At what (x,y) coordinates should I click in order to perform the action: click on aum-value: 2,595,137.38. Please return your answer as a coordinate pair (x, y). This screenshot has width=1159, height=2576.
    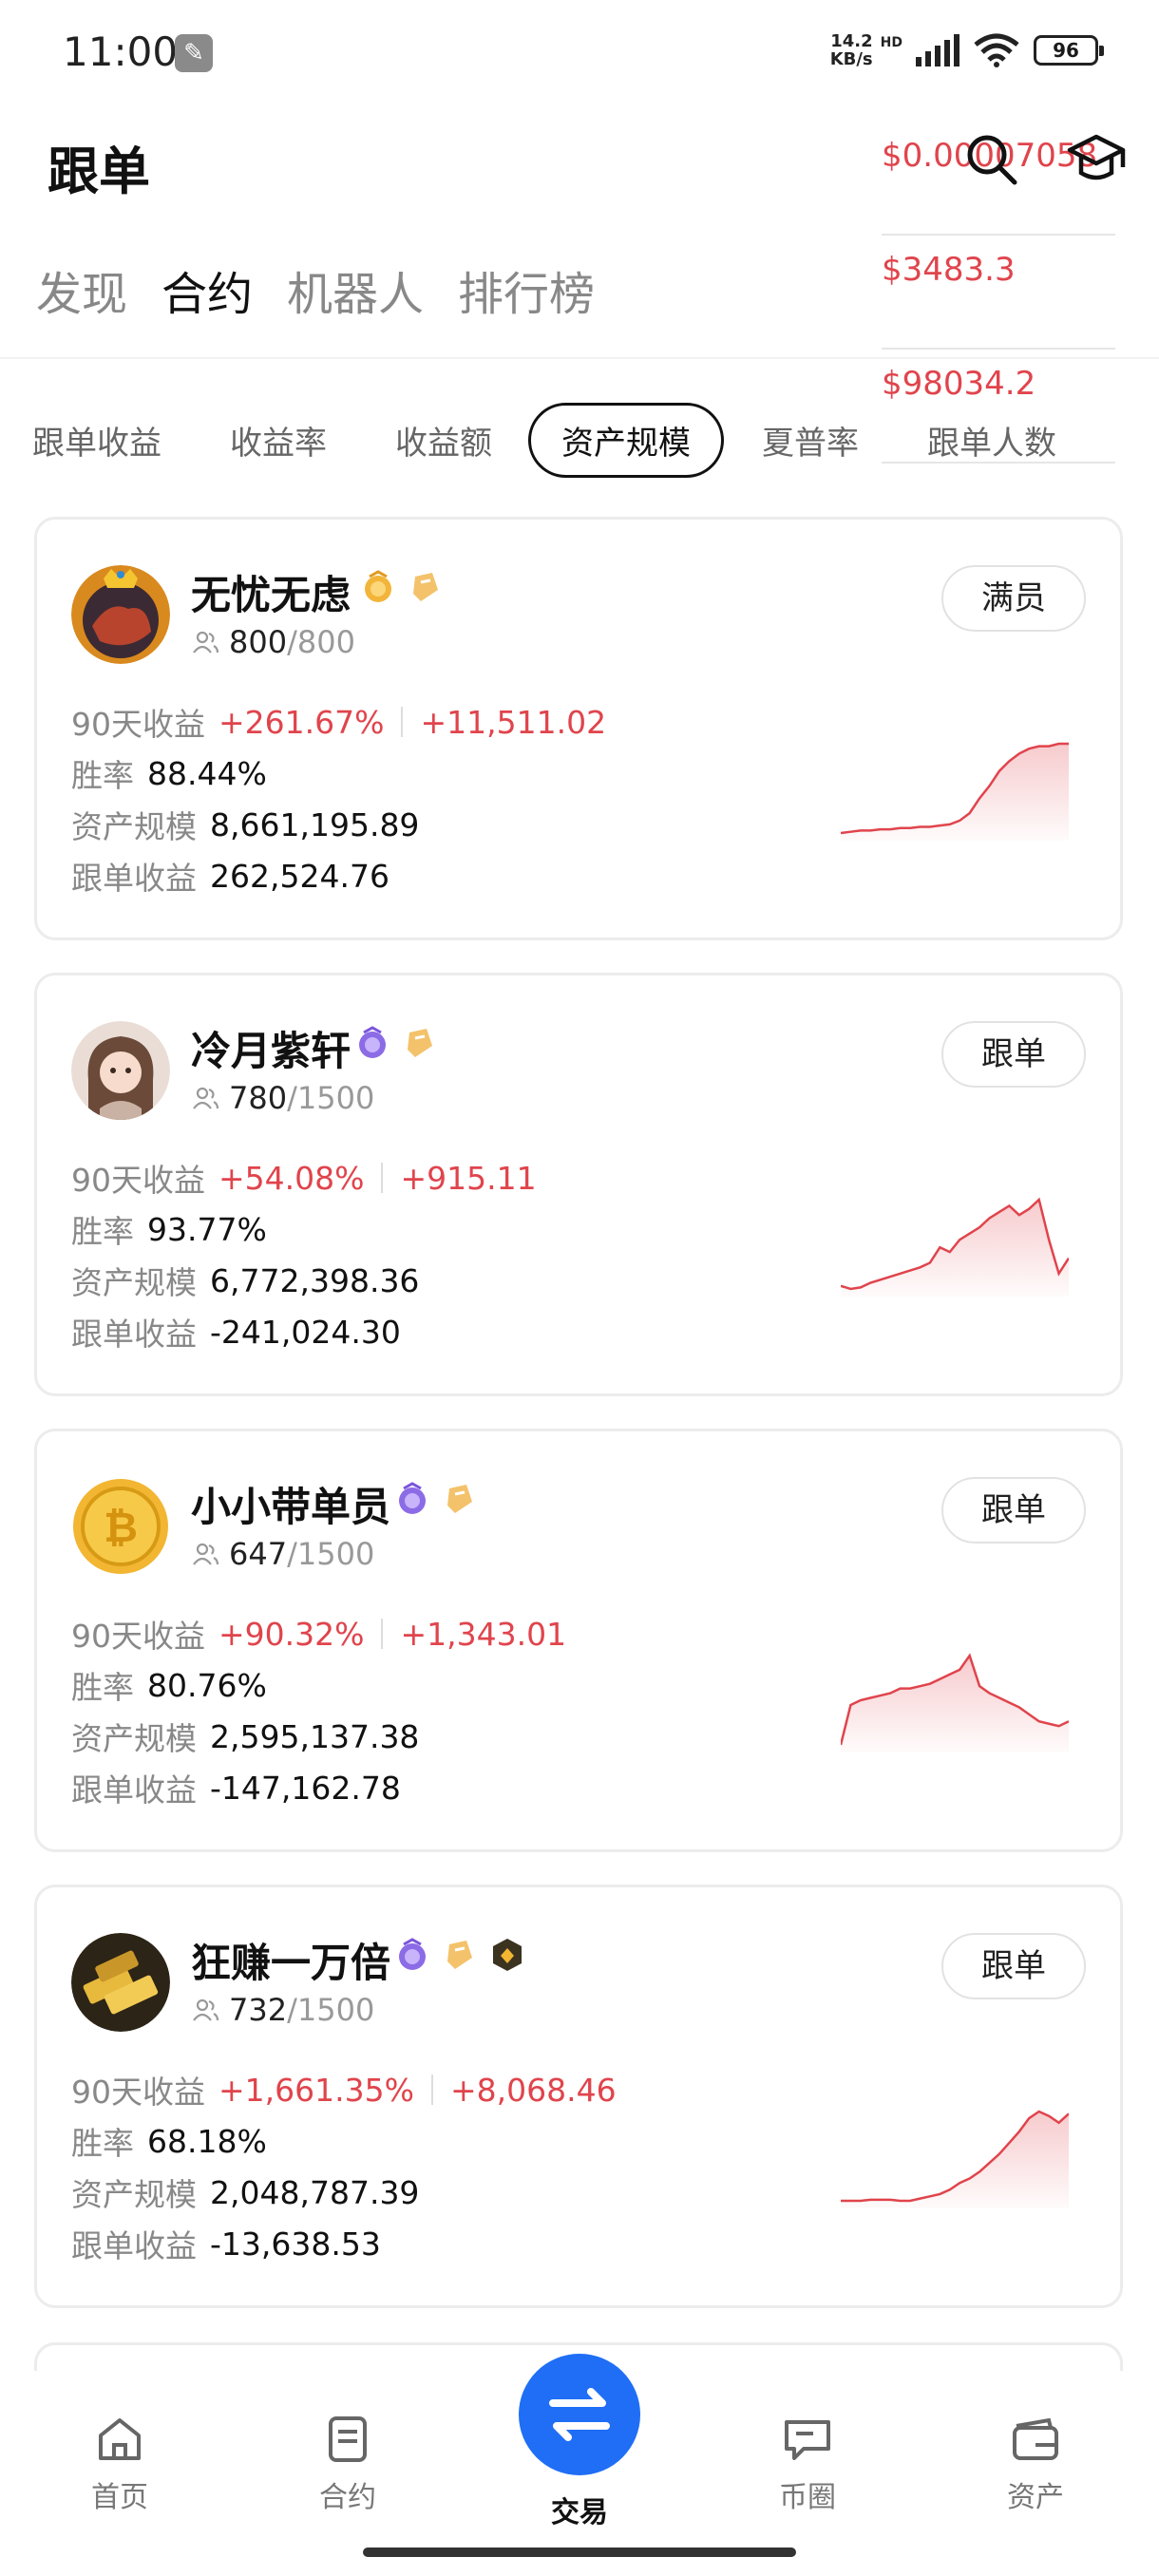
    Looking at the image, I should click on (315, 1736).